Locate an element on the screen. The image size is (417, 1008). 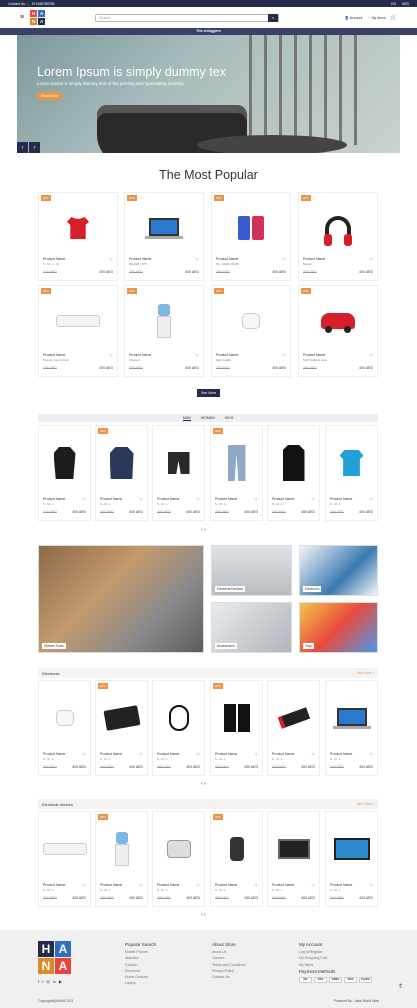
product-card: 20% Product Name ♡ Beats2 300 AED 400 AED is located at coordinates (338, 236).